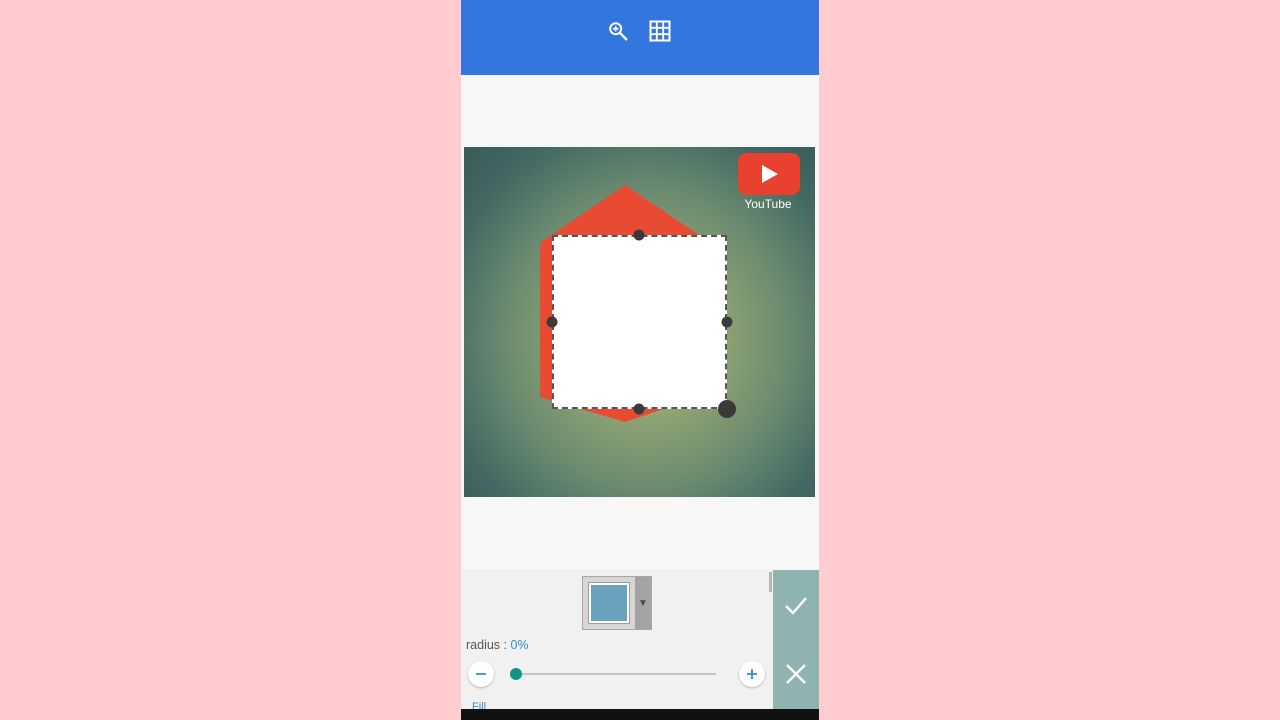 Image resolution: width=1280 pixels, height=720 pixels. Describe the element at coordinates (660, 31) in the screenshot. I see `grid-icon` at that location.